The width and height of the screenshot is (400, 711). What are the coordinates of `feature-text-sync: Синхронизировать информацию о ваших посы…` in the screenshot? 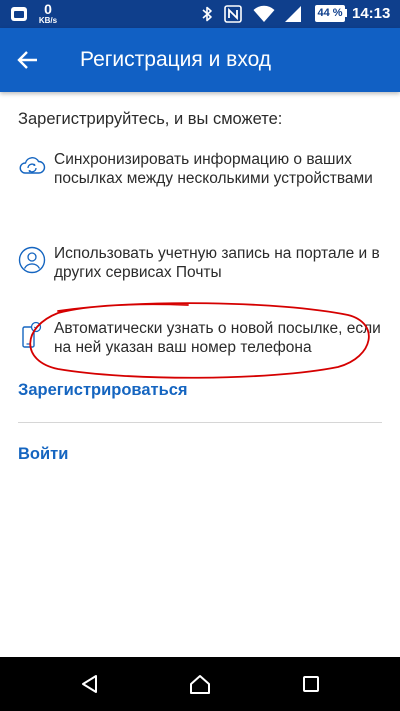 It's located at (213, 169).